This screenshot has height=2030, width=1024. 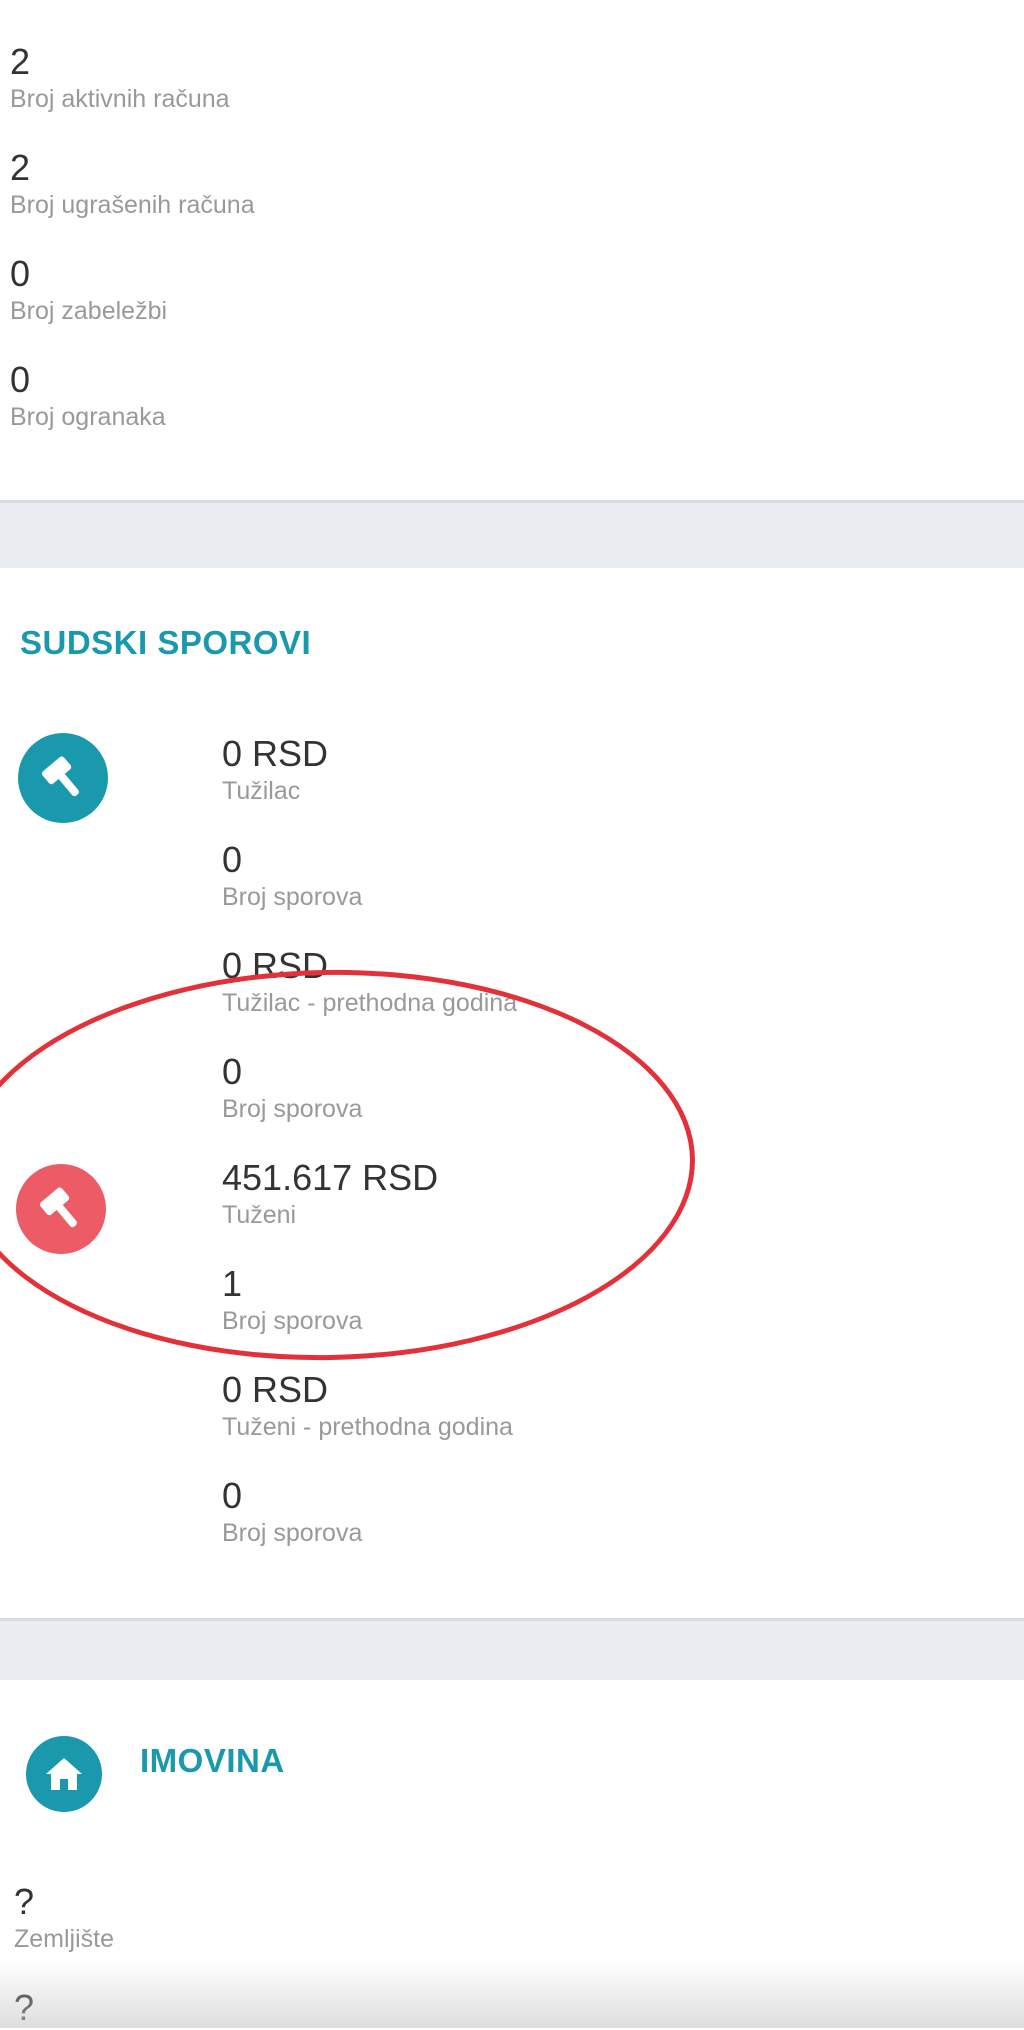 What do you see at coordinates (120, 99) in the screenshot?
I see `stat-label: Broj aktivnih računa` at bounding box center [120, 99].